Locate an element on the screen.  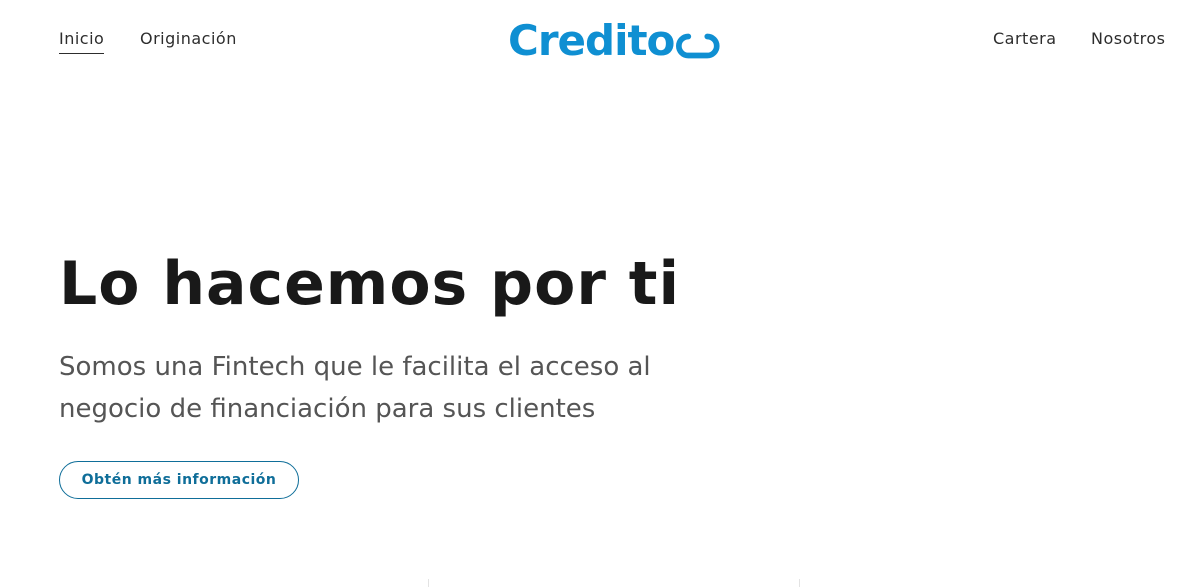
logo-wordmark: Credito is located at coordinates (591, 40).